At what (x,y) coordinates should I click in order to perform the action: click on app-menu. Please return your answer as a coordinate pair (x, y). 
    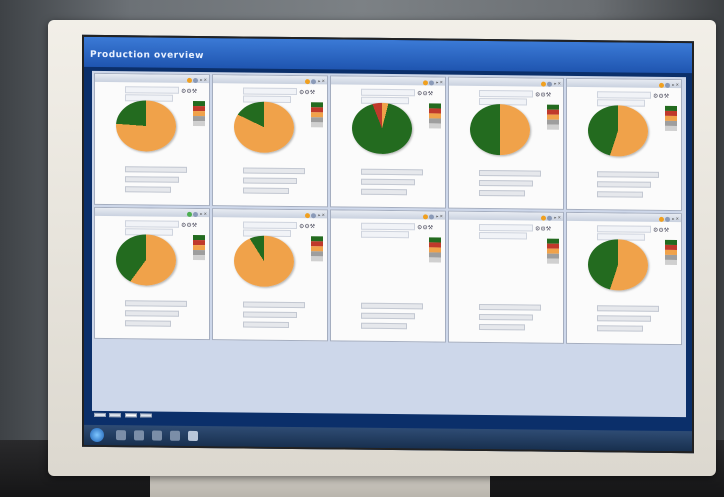
    Looking at the image, I should click on (99, 43).